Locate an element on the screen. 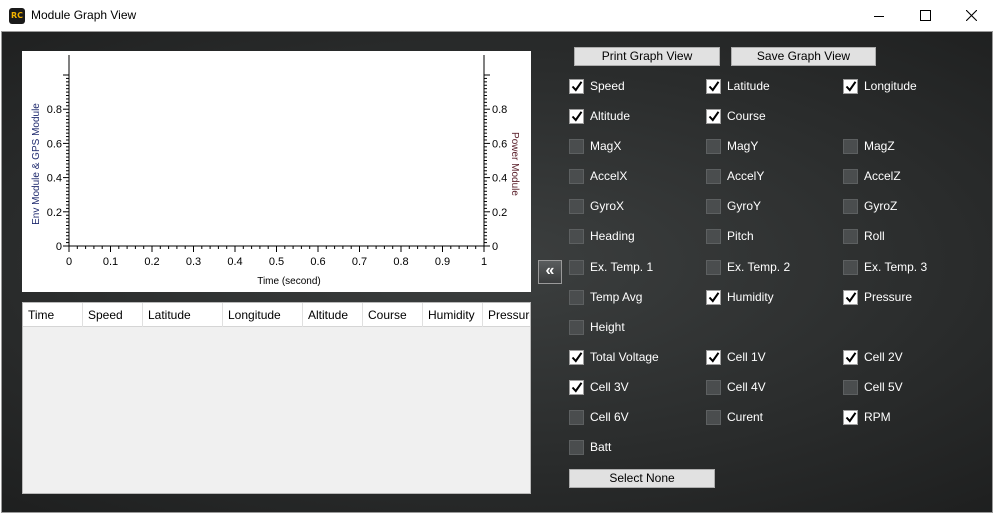 The height and width of the screenshot is (514, 994). column-header-time: Time is located at coordinates (53, 315).